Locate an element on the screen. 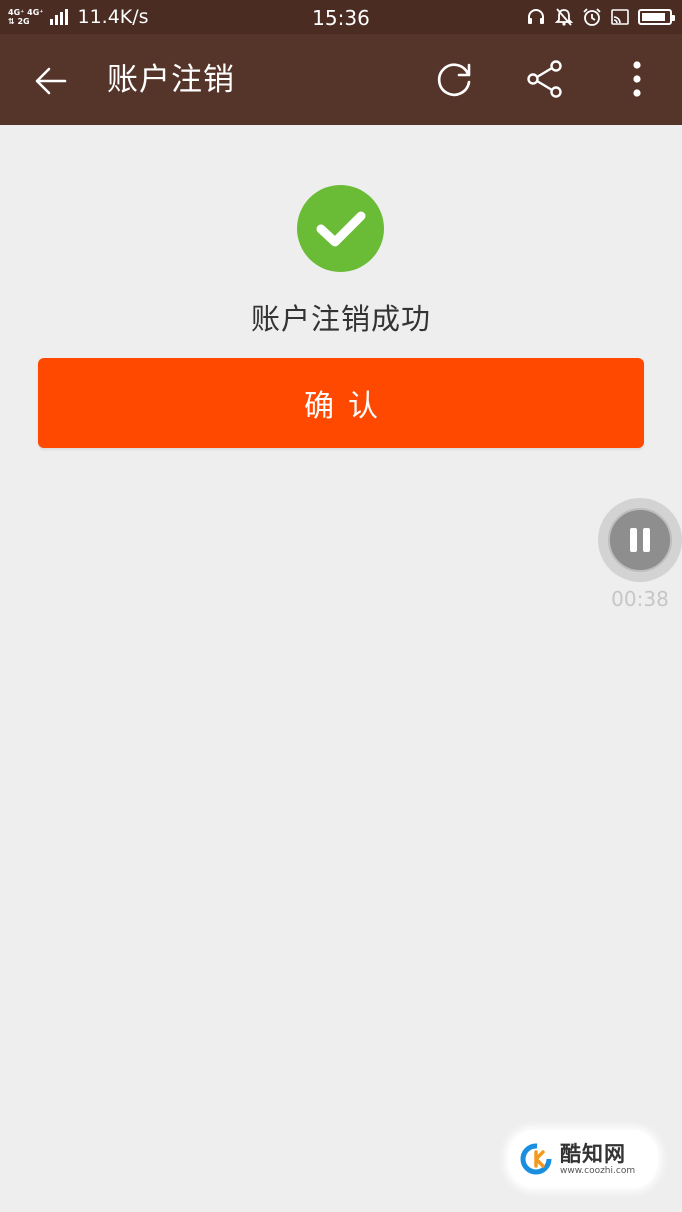 The width and height of the screenshot is (682, 1212). share-button is located at coordinates (545, 79).